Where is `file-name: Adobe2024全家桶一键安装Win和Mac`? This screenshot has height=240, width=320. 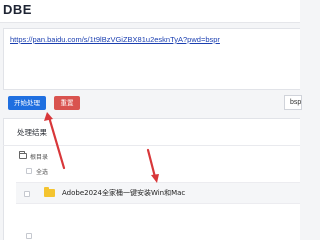 file-name: Adobe2024全家桶一键安装Win和Mac is located at coordinates (123, 193).